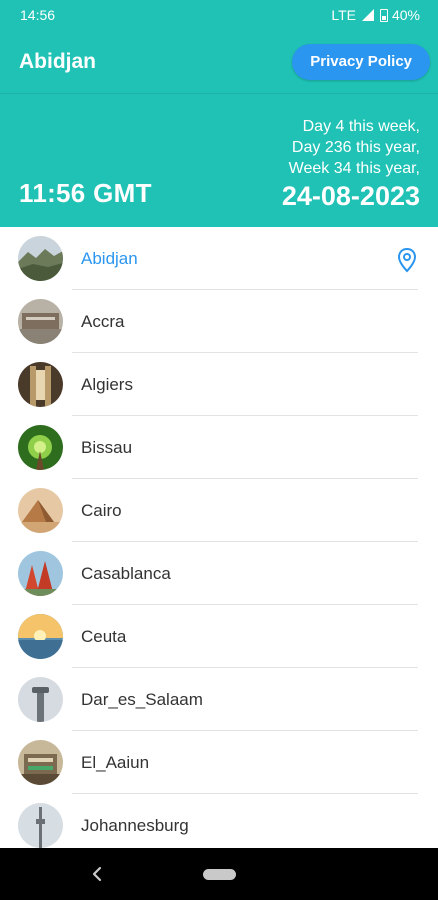 Image resolution: width=438 pixels, height=900 pixels. What do you see at coordinates (135, 825) in the screenshot?
I see `city-name: Johannesburg` at bounding box center [135, 825].